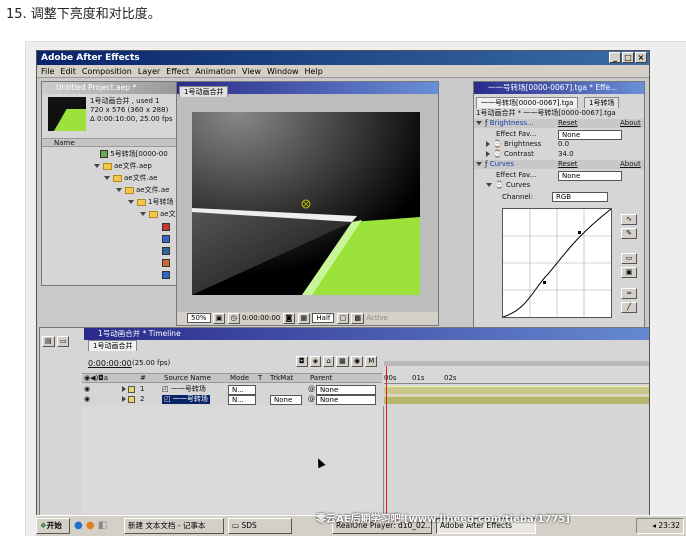  What do you see at coordinates (63, 341) in the screenshot?
I see `tab-flowchart: ▭` at bounding box center [63, 341].